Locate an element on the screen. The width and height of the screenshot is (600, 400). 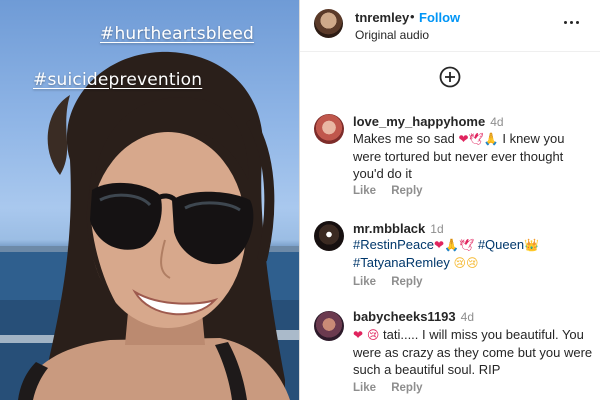
audio-label: Original audio is located at coordinates (392, 35).